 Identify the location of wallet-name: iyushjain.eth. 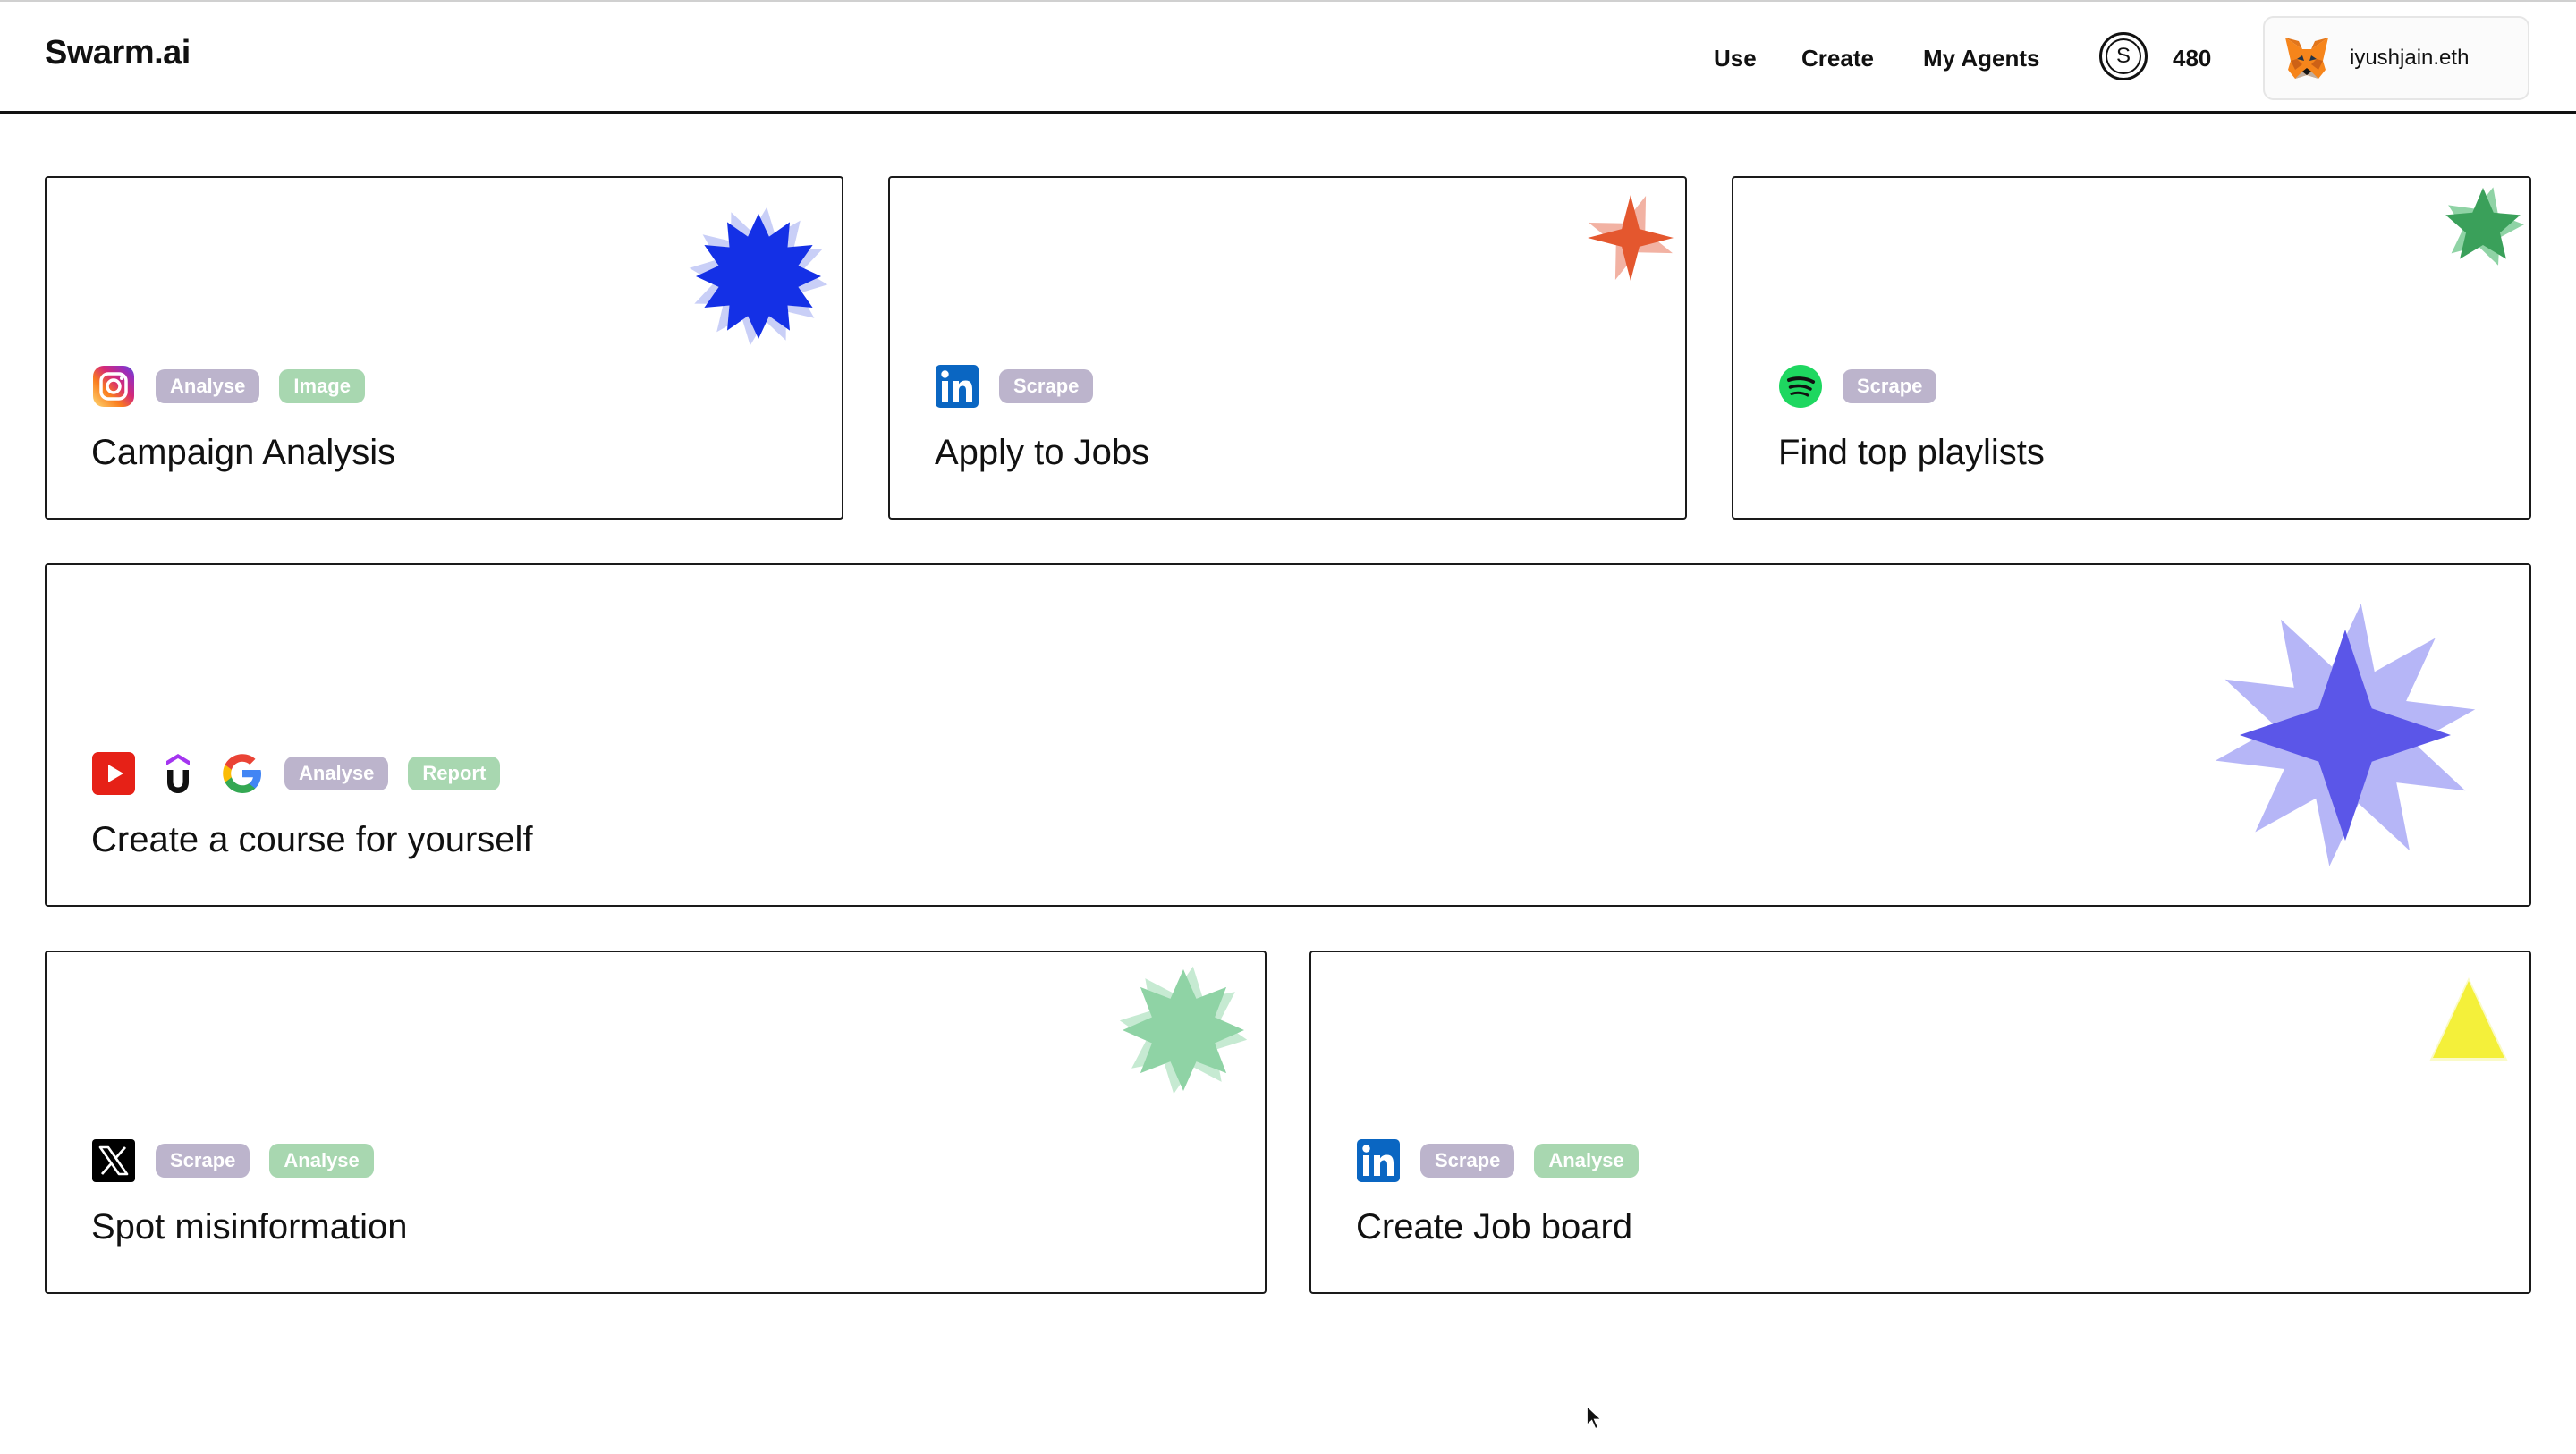
(2410, 58).